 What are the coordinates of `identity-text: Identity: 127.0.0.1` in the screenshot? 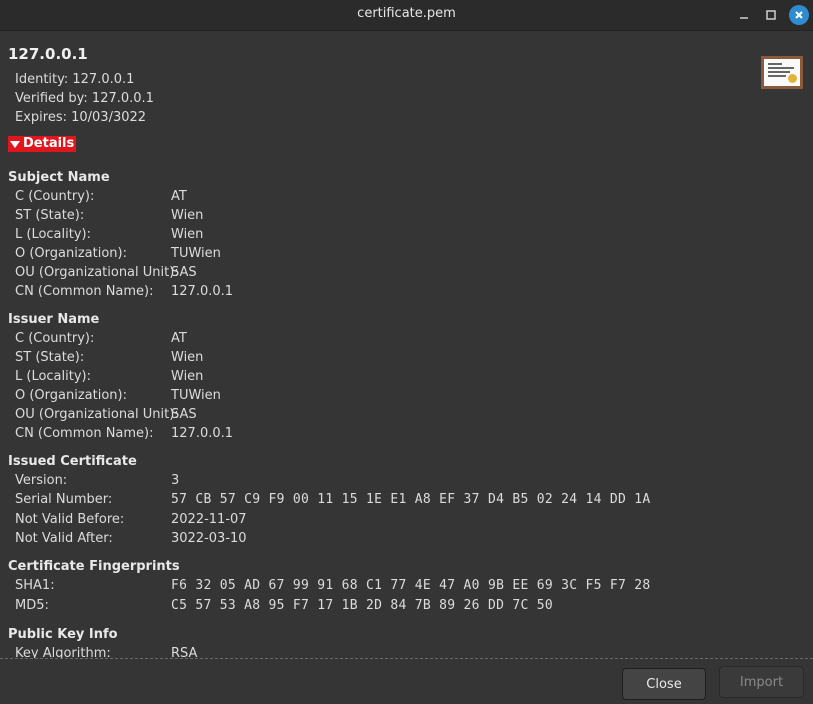 It's located at (75, 79).